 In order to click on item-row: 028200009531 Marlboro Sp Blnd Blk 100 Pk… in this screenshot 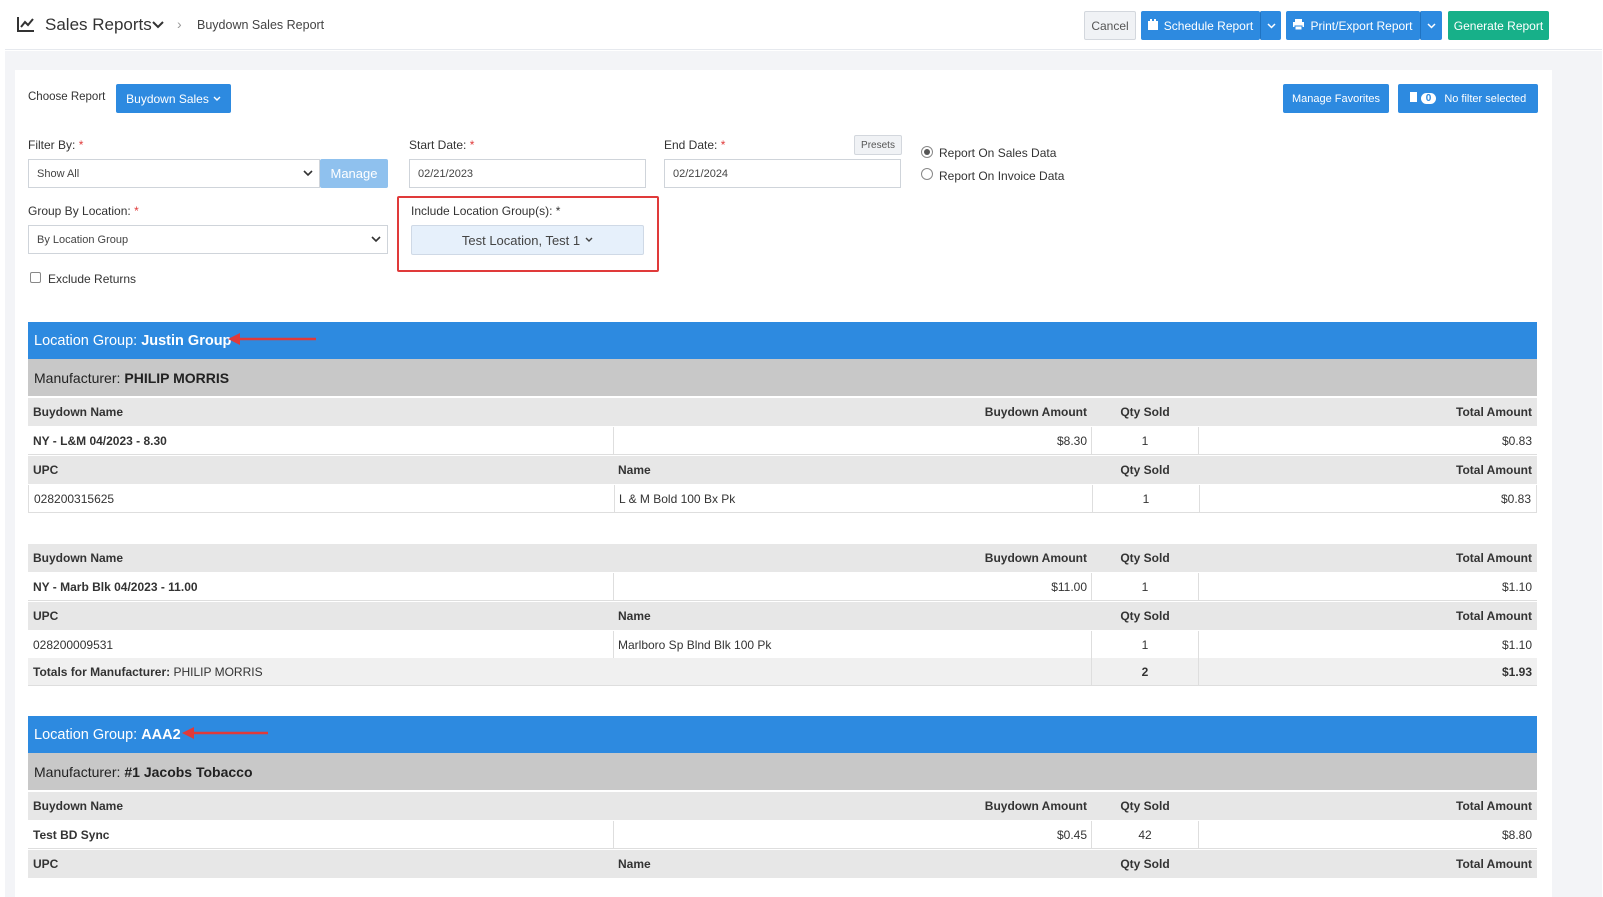, I will do `click(782, 645)`.